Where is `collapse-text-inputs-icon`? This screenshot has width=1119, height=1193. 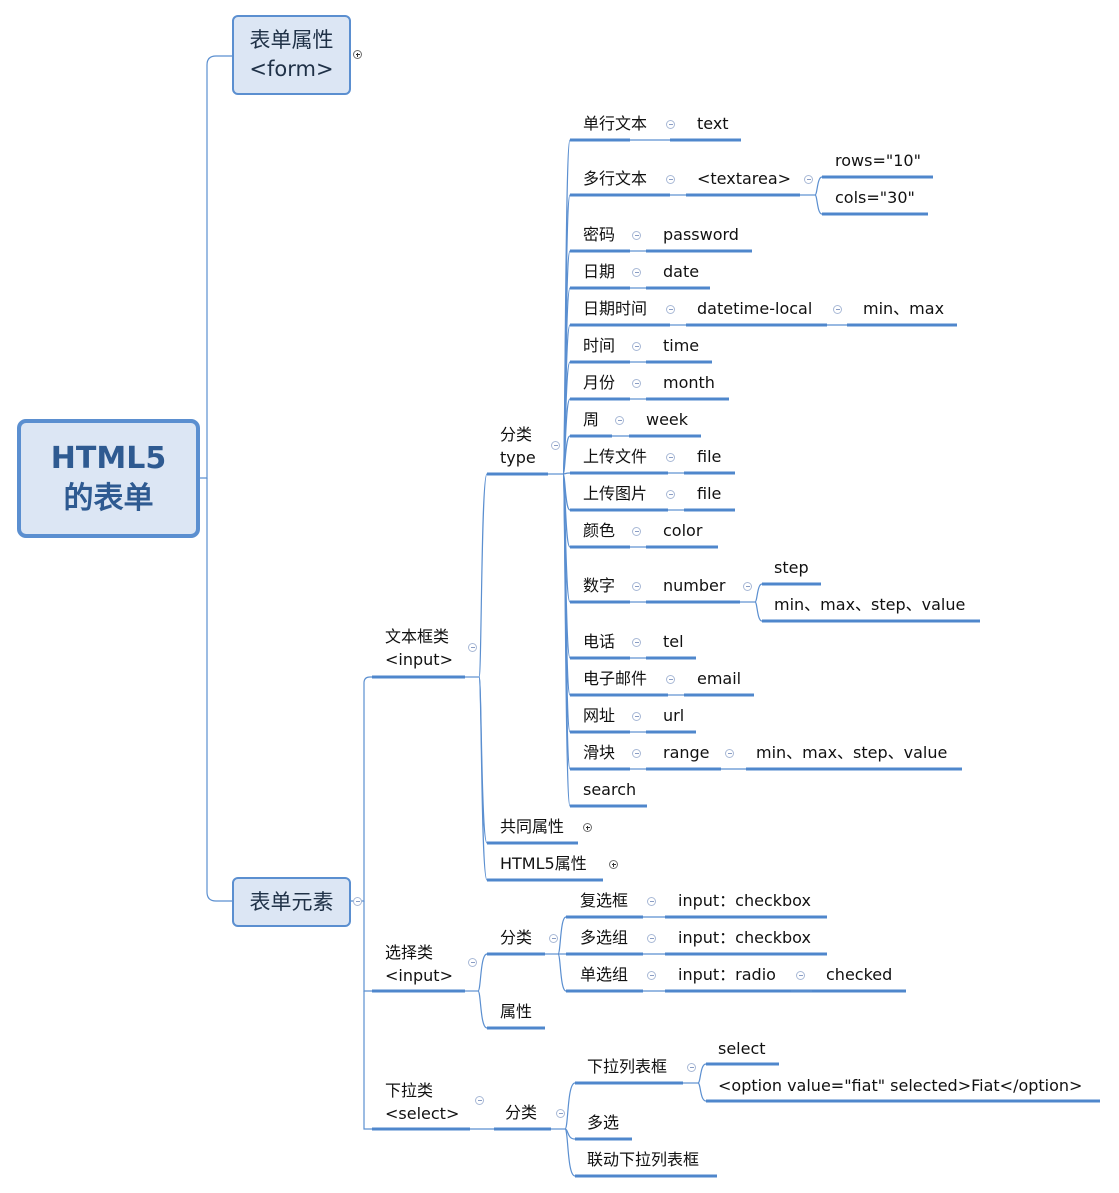
collapse-text-inputs-icon is located at coordinates (472, 647).